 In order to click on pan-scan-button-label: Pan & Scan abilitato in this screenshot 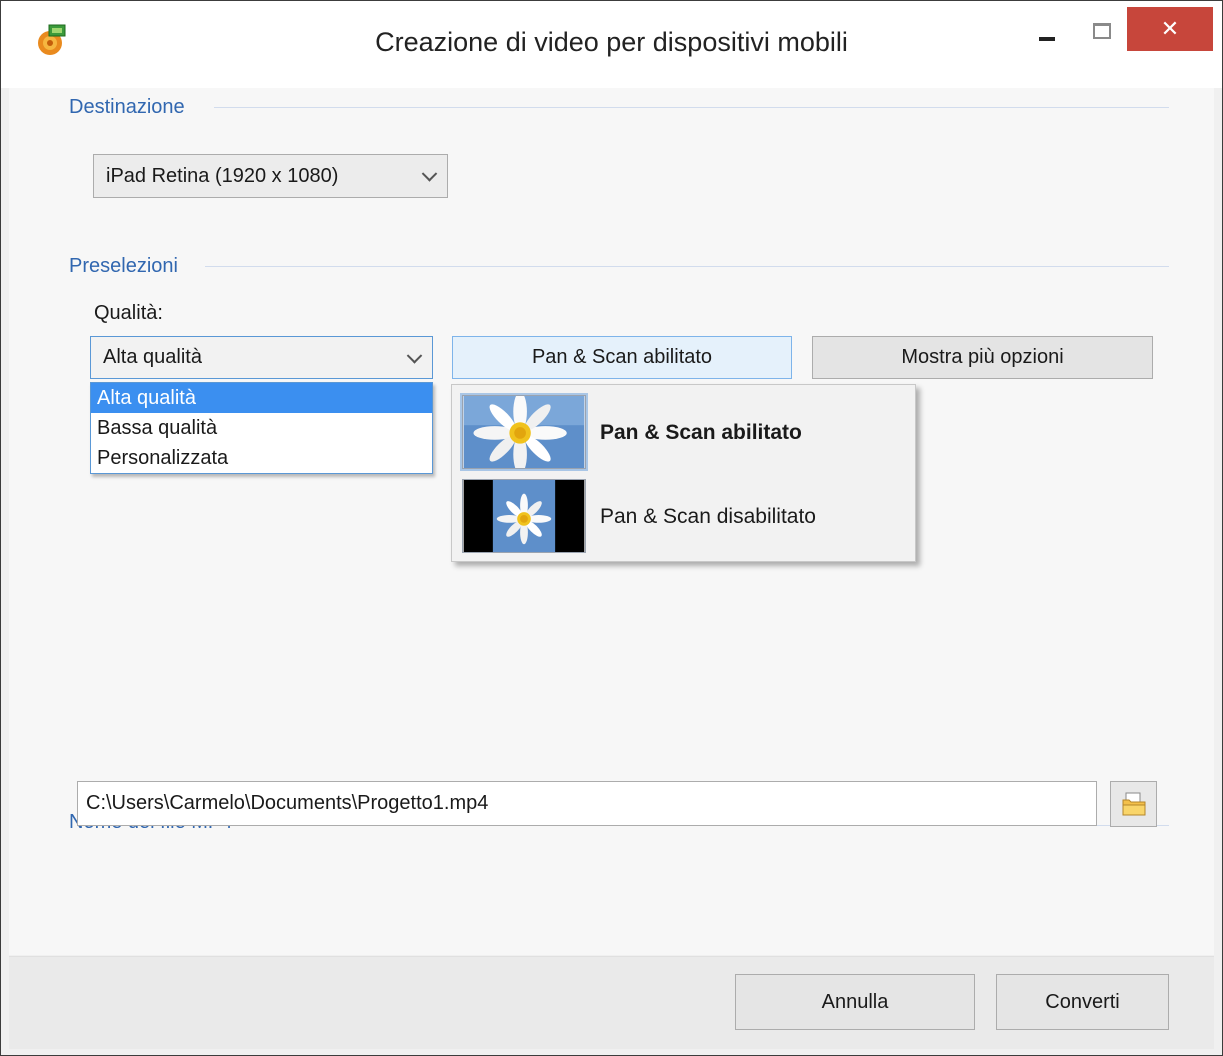, I will do `click(622, 357)`.